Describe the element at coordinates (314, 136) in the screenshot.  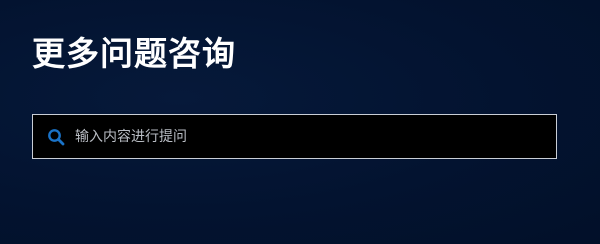
I see `search-input` at that location.